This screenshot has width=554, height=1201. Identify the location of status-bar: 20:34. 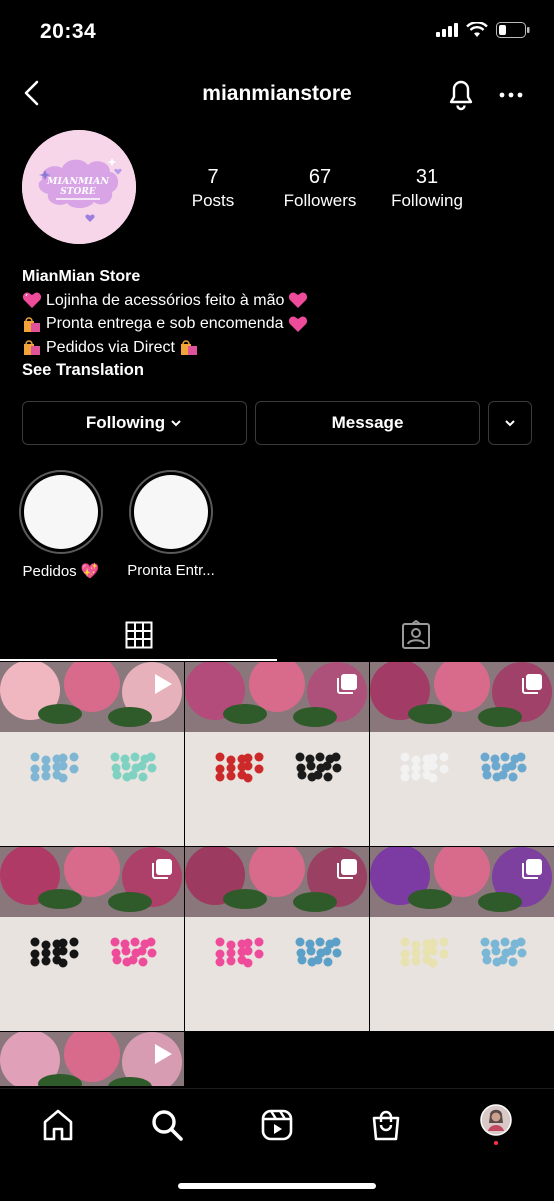
(277, 33).